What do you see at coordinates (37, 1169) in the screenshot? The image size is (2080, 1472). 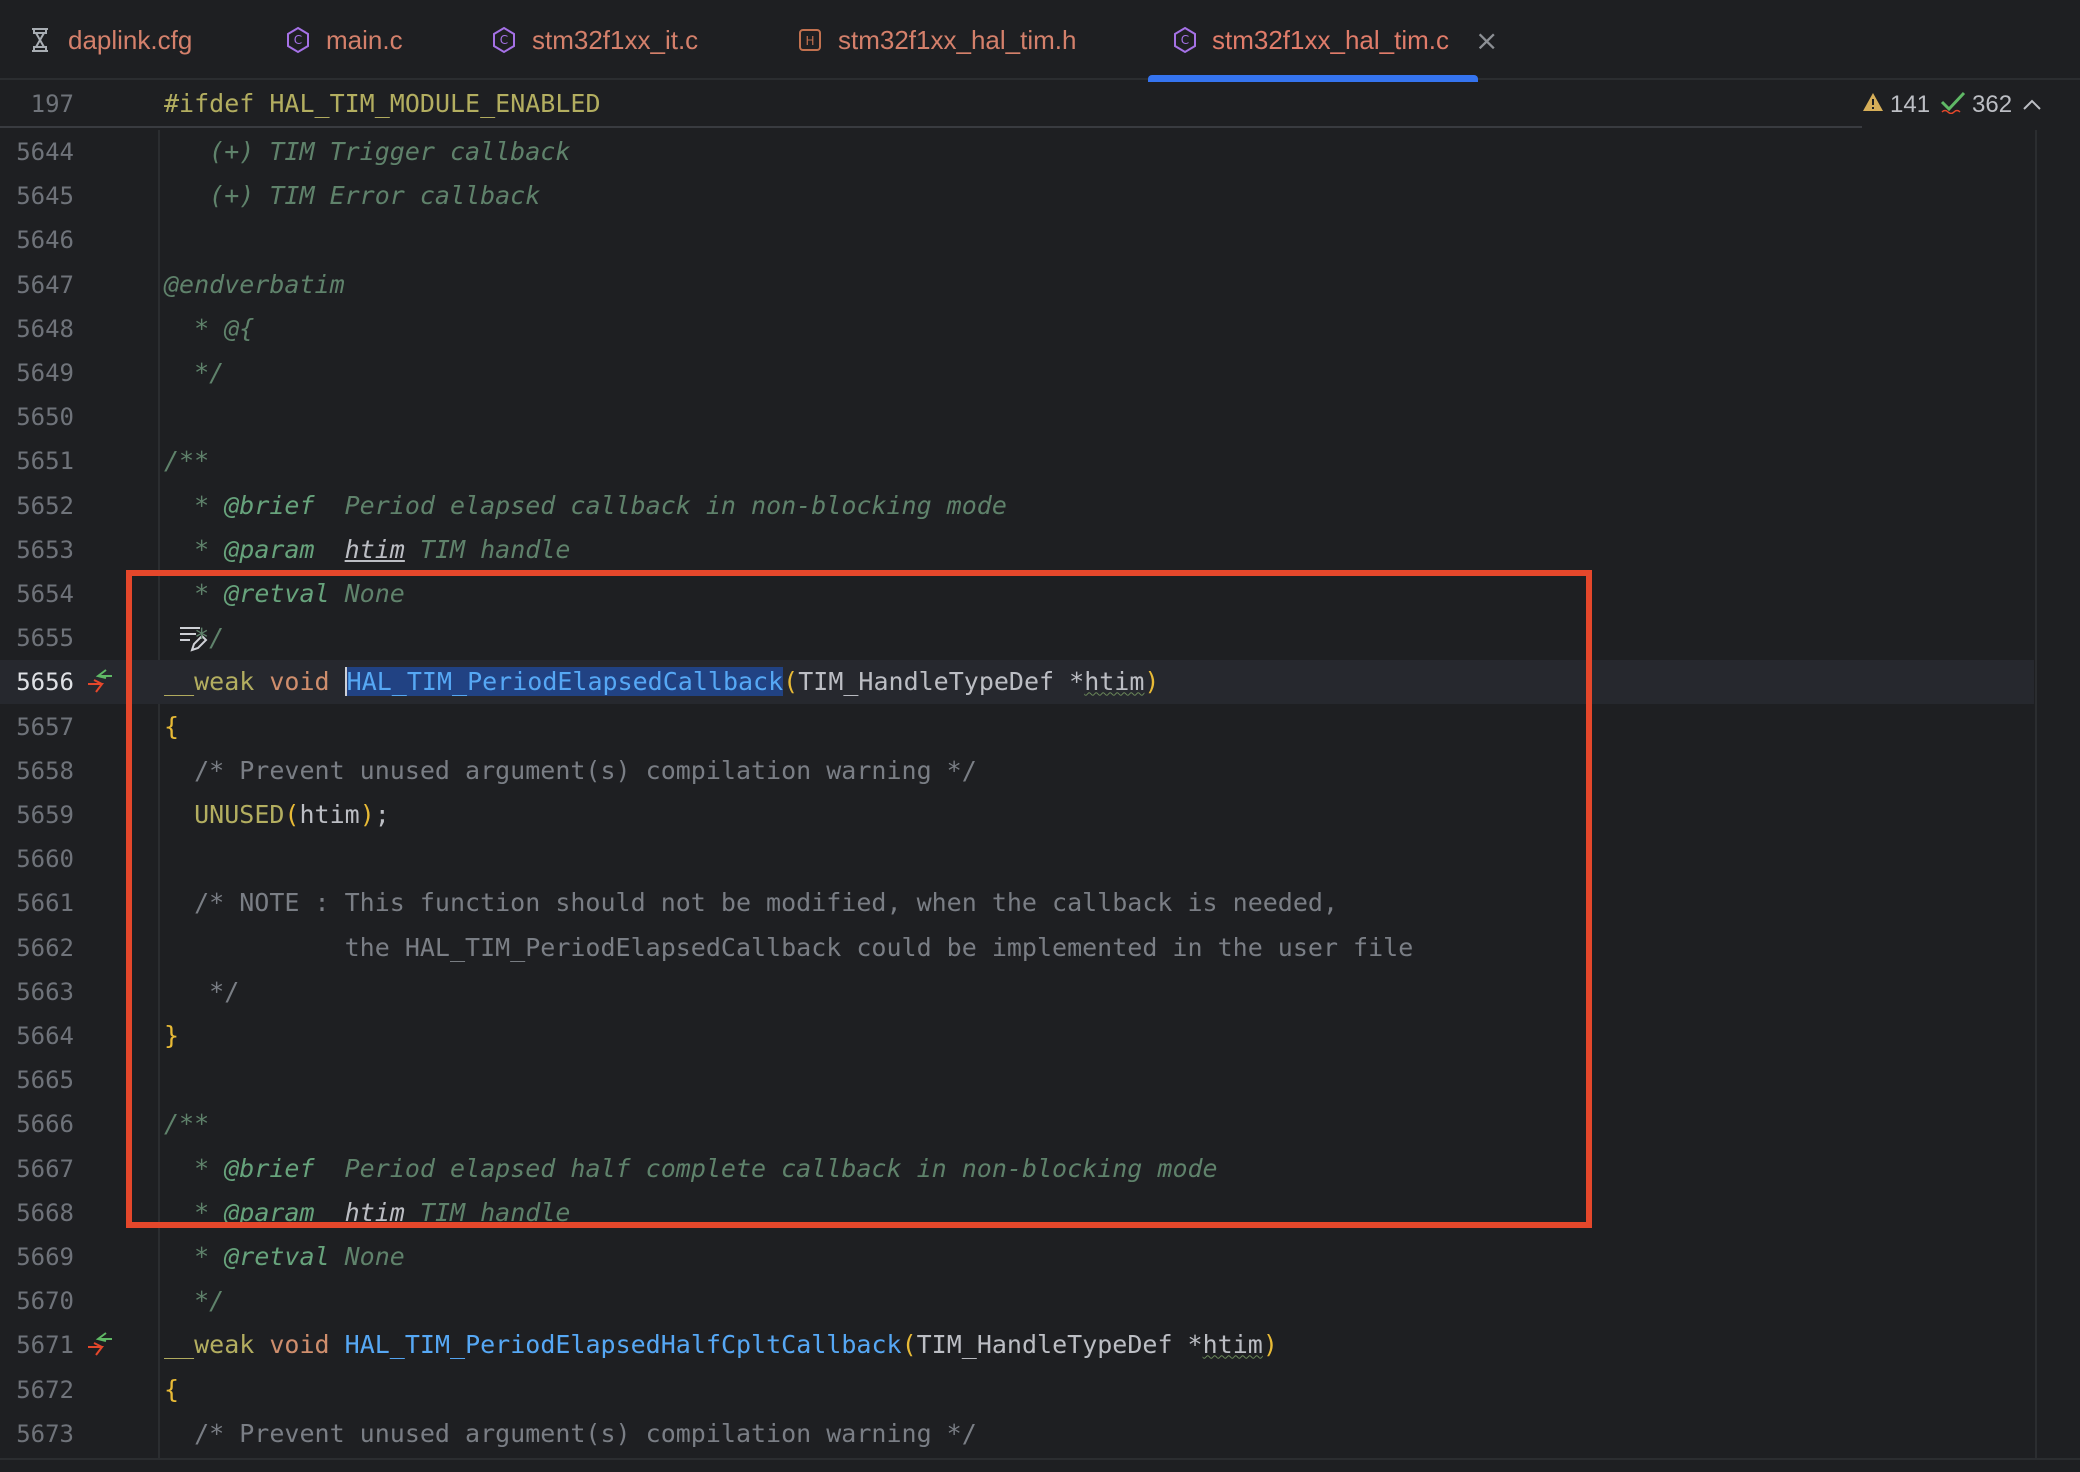 I see `line-number: 5667` at bounding box center [37, 1169].